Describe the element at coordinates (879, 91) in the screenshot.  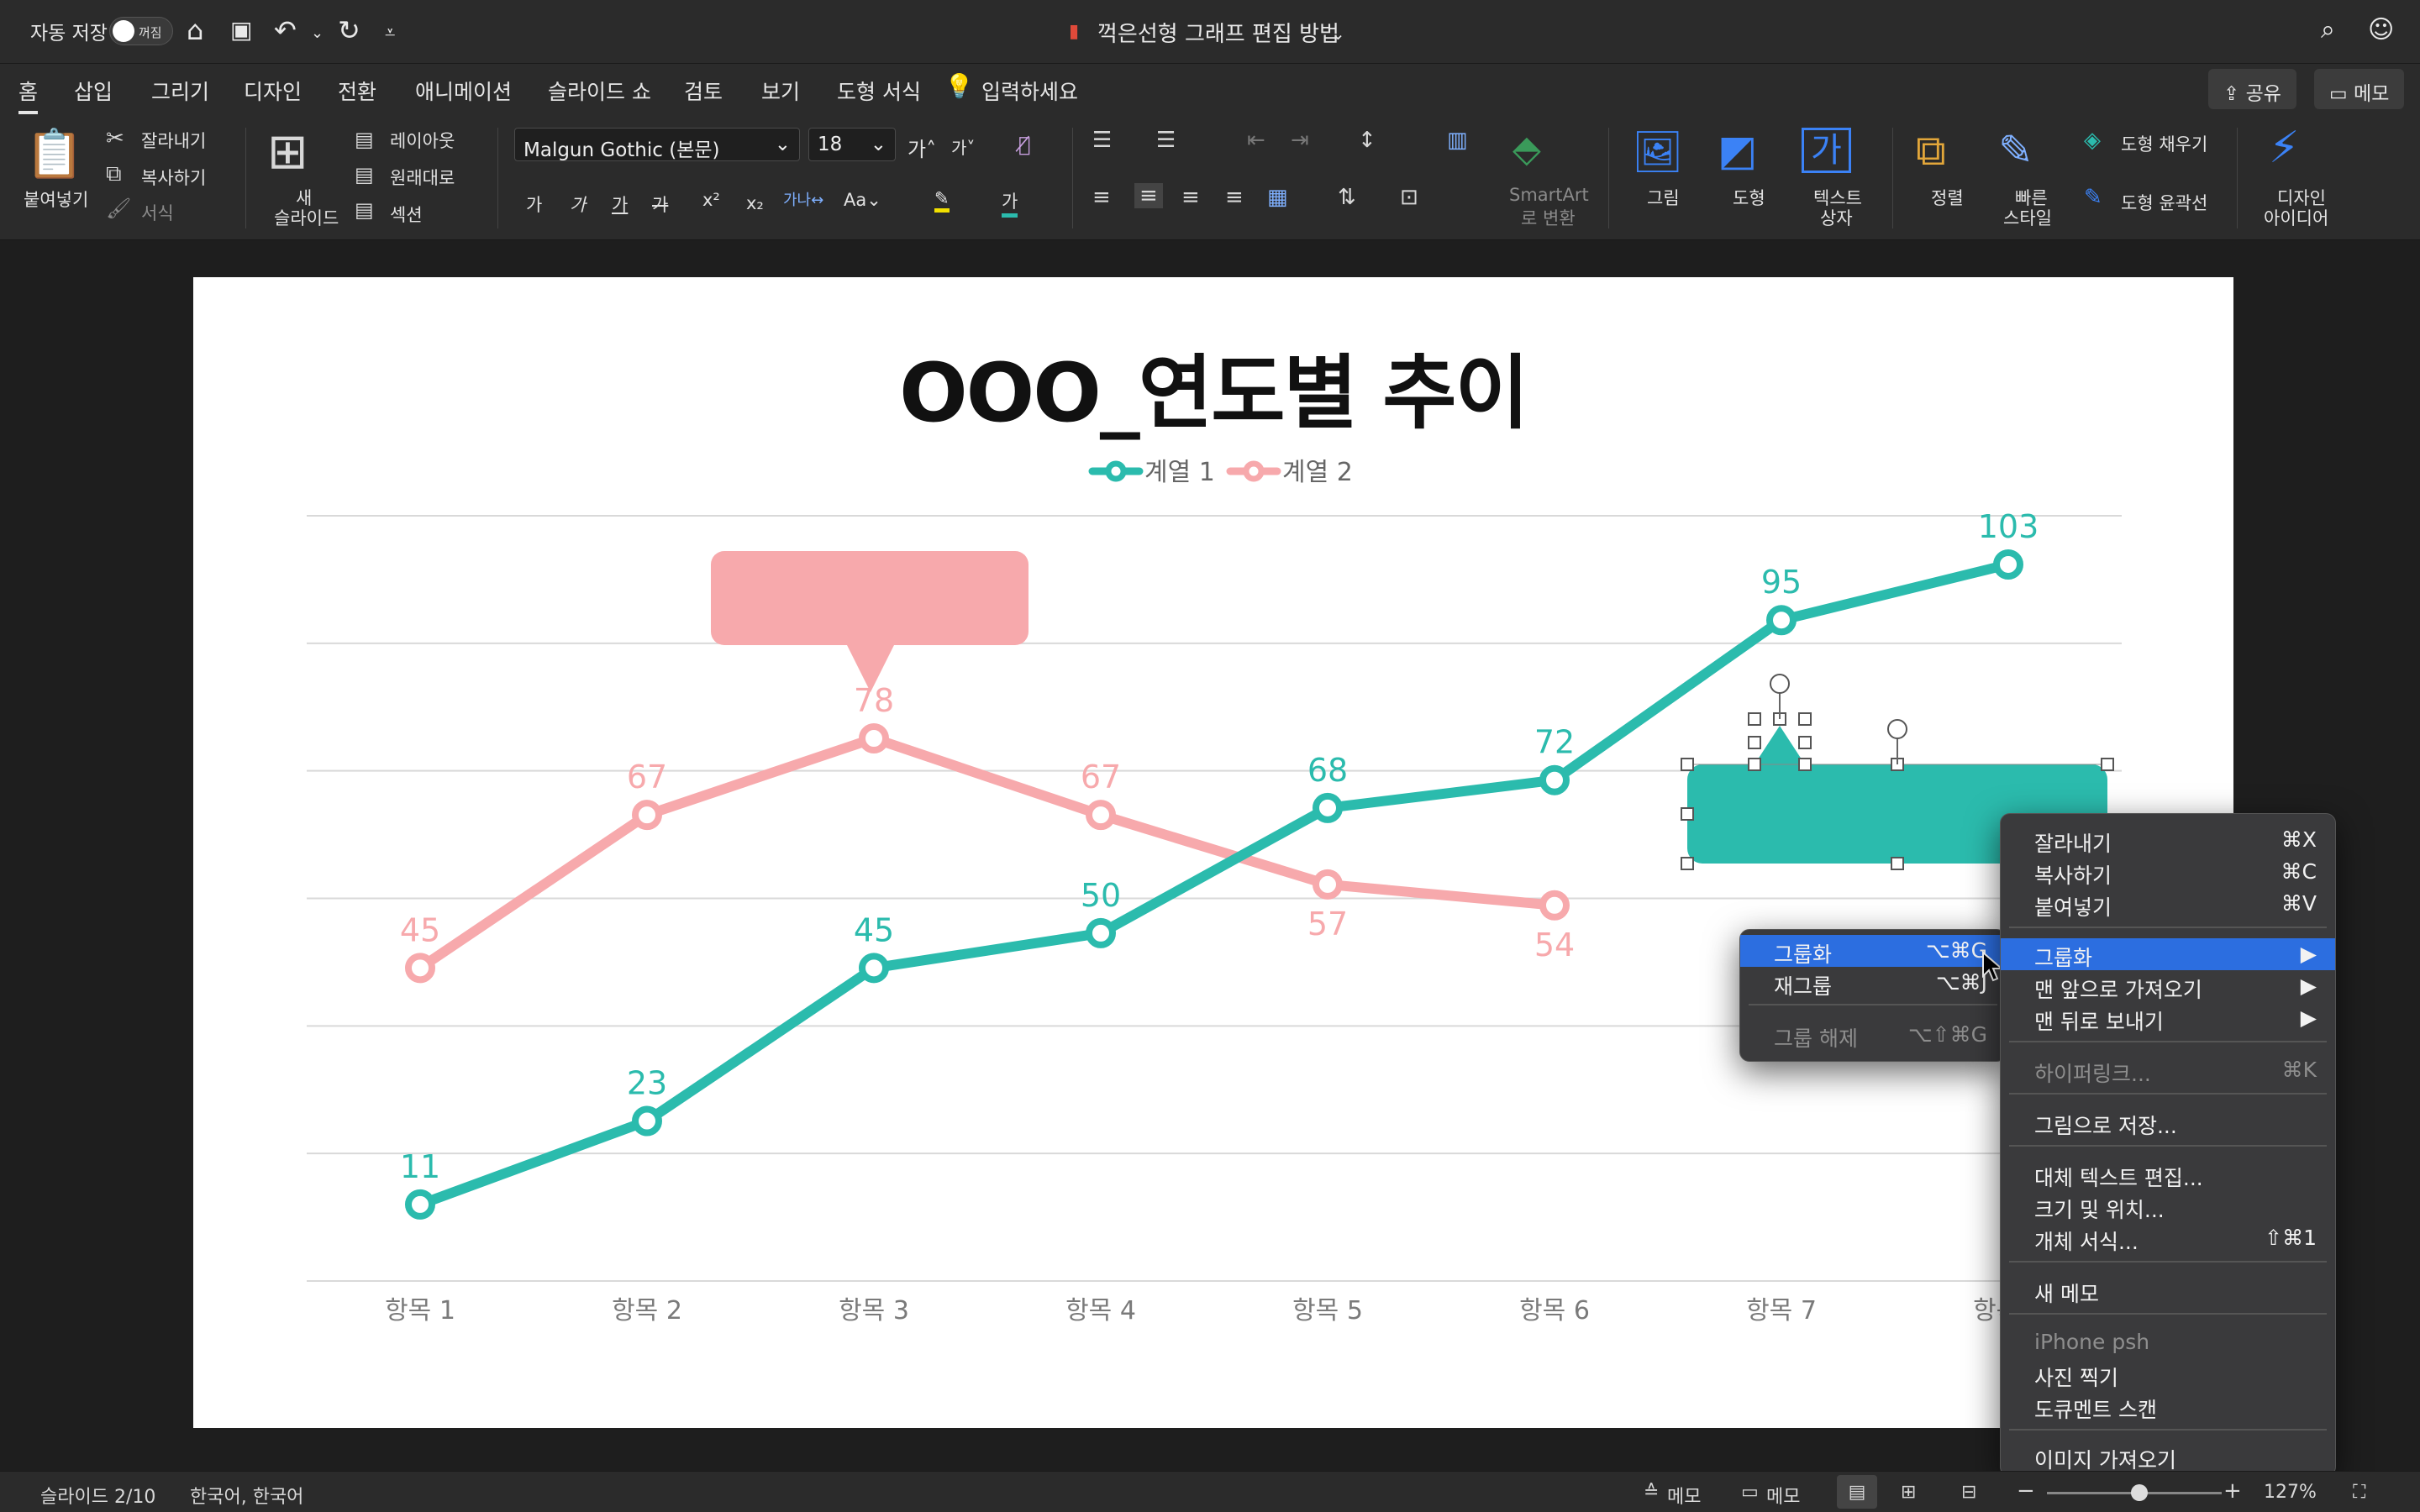
I see `tab-shape-format: 도형 서식` at that location.